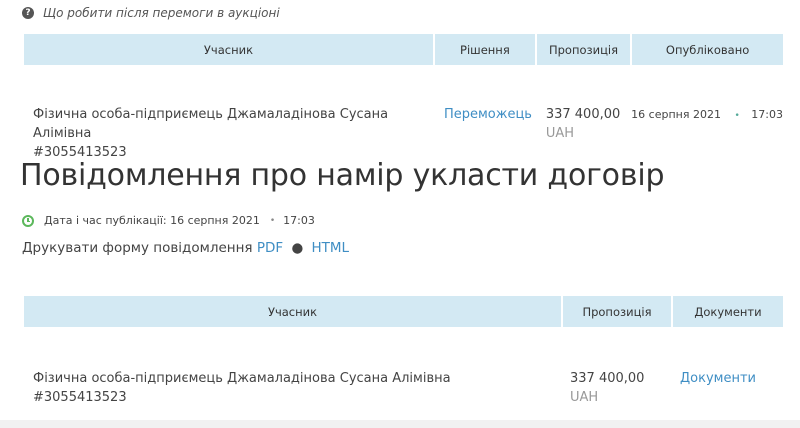 The width and height of the screenshot is (800, 428). I want to click on print-form-line: Друкувати форму повідомлення PDF ● HTML, so click(185, 248).